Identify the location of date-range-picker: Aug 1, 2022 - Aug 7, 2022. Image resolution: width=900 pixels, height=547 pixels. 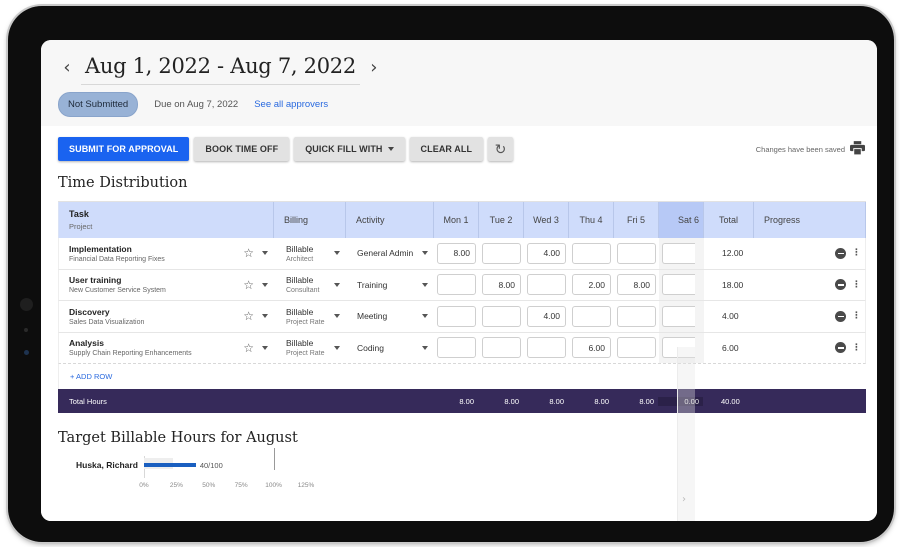
(220, 67).